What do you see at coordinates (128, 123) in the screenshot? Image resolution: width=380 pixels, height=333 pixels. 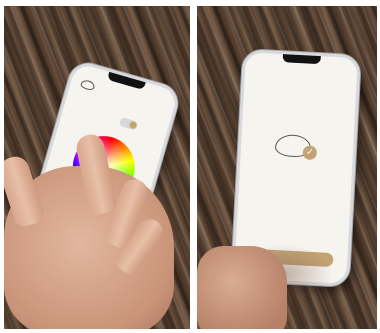 I see `power-toggle` at bounding box center [128, 123].